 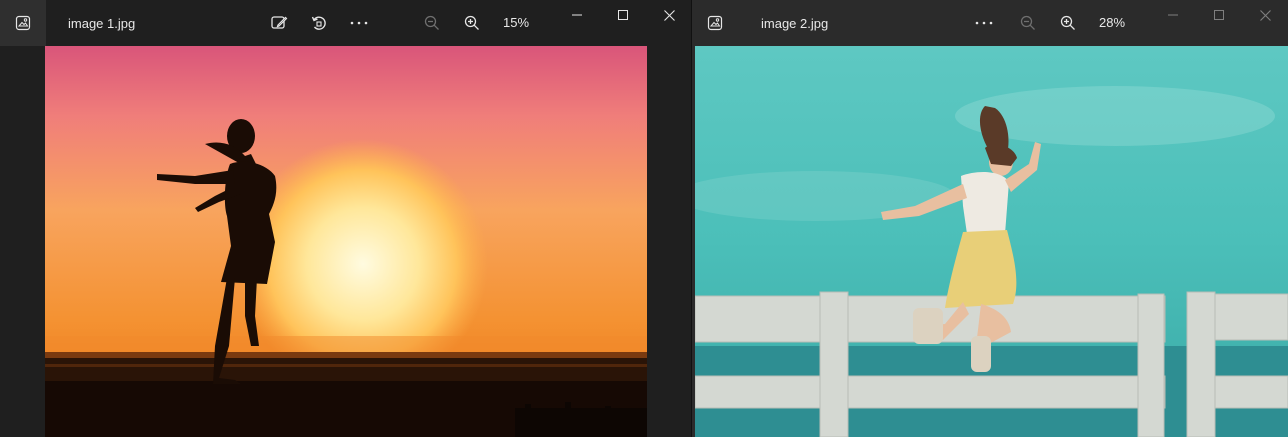 I want to click on window-title: image 2.jpg, so click(x=795, y=23).